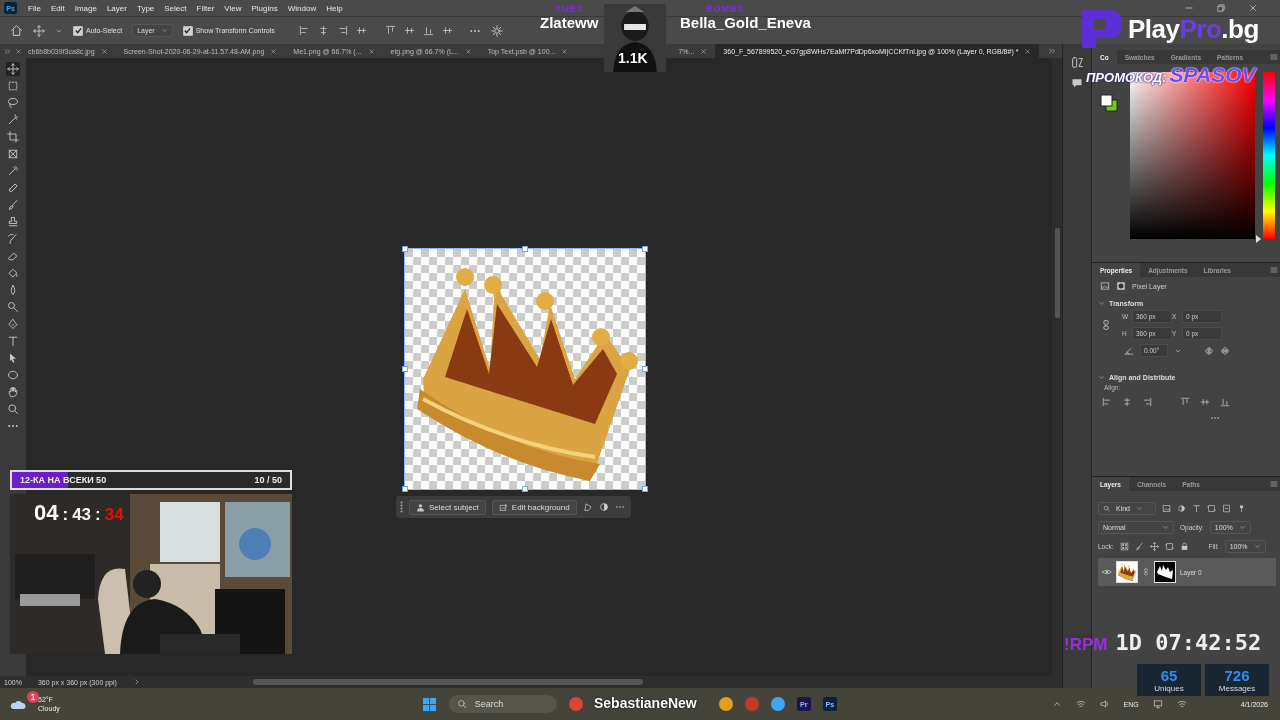  Describe the element at coordinates (1124, 546) in the screenshot. I see `checker-icon` at that location.